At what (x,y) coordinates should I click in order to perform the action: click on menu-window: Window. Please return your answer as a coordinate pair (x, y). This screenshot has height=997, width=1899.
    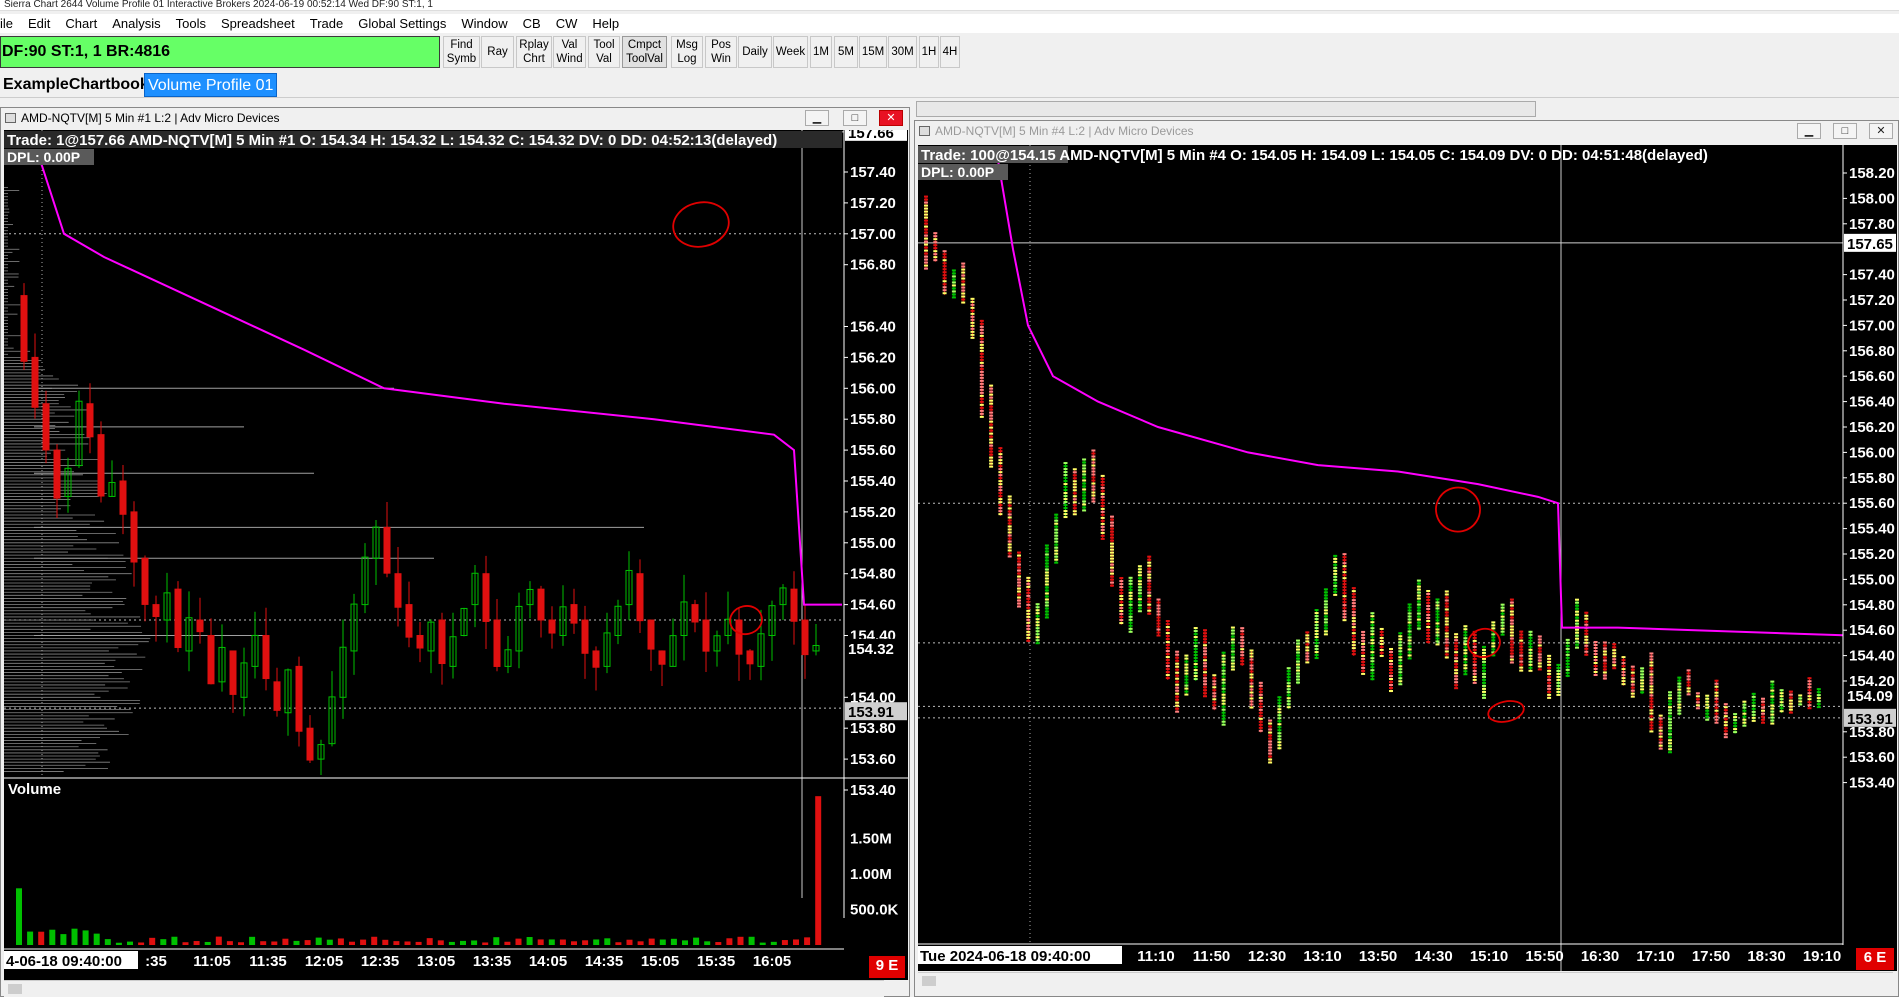
    Looking at the image, I should click on (484, 23).